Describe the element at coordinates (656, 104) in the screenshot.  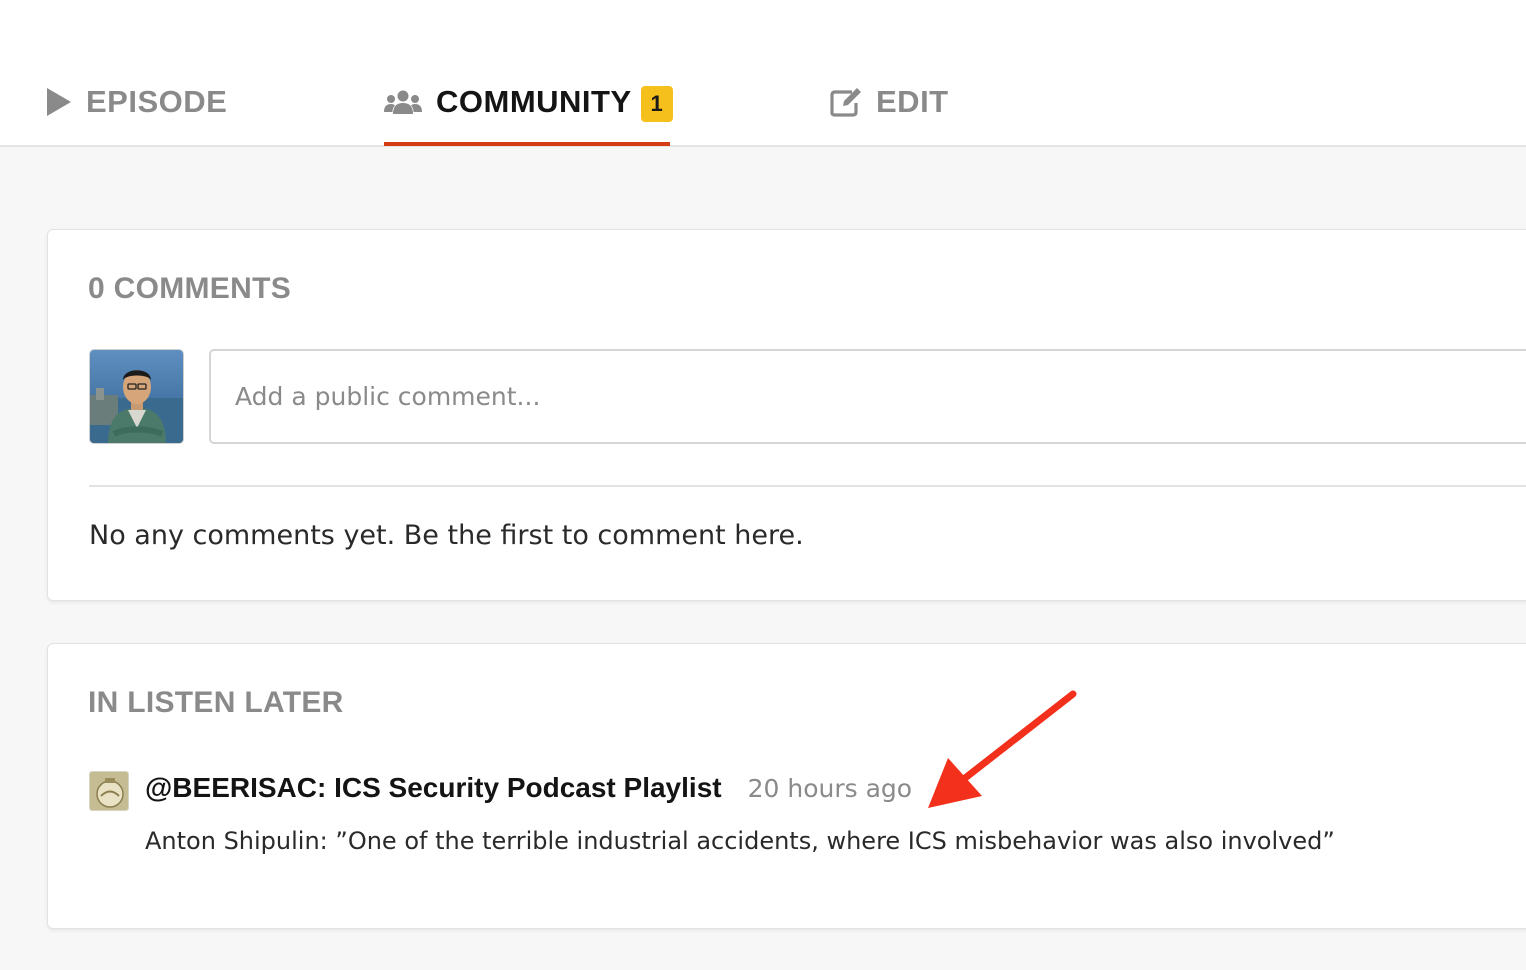
I see `notification-badge: 1` at that location.